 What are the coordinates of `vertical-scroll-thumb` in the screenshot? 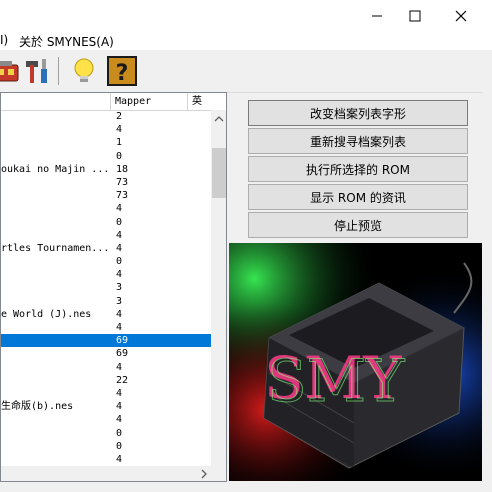 It's located at (219, 173).